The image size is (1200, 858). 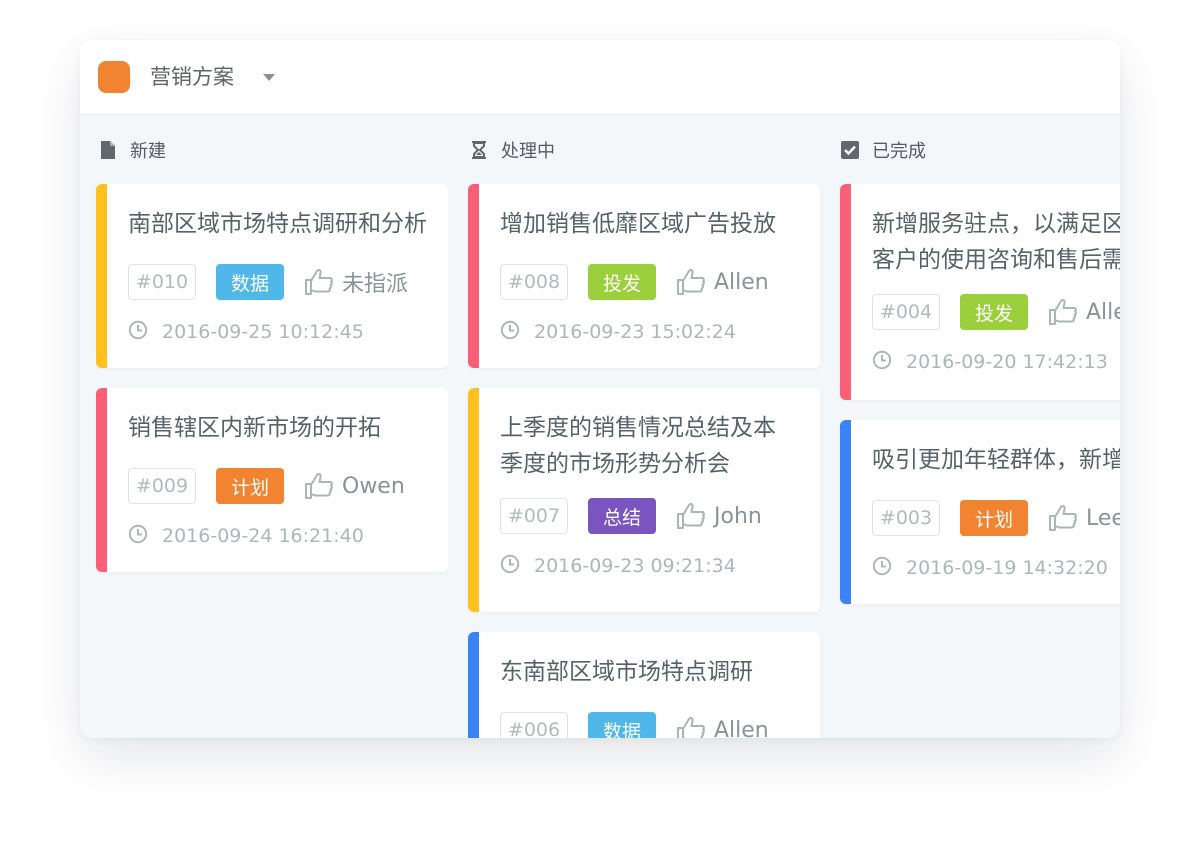 I want to click on timestamp: 2016-09-20 17:42:13, so click(x=1007, y=362).